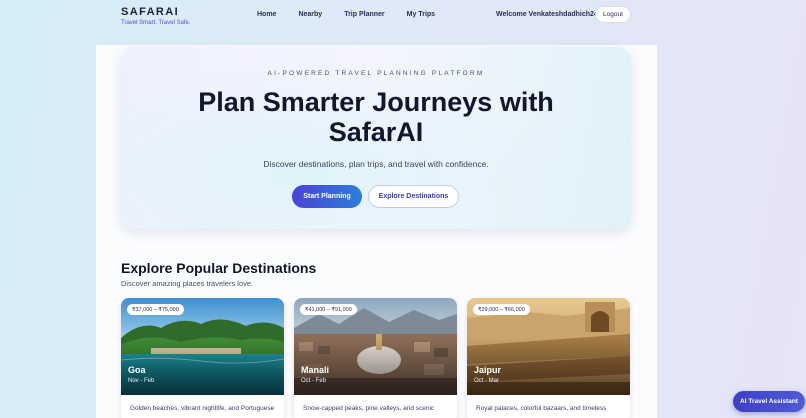 The height and width of the screenshot is (418, 806). What do you see at coordinates (413, 196) in the screenshot?
I see `explore-destinations-button: Explore Destinations` at bounding box center [413, 196].